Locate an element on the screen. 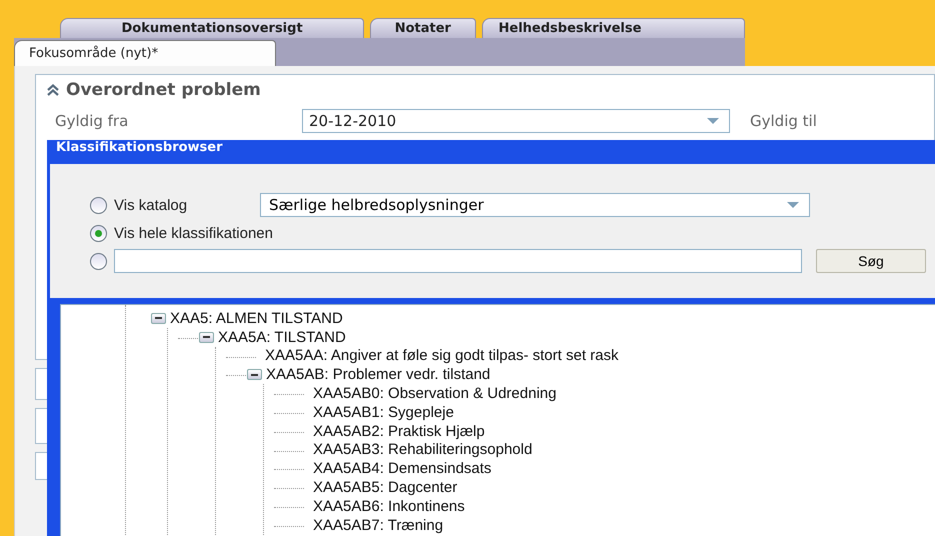  radio-label: Vis hele klassifikationen is located at coordinates (193, 233).